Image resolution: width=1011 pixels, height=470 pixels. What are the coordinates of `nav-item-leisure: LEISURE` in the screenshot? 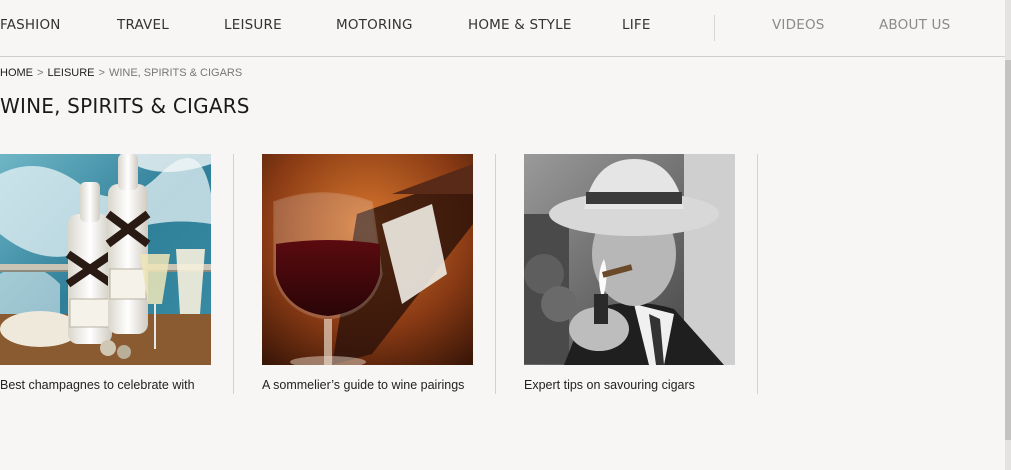 It's located at (253, 25).